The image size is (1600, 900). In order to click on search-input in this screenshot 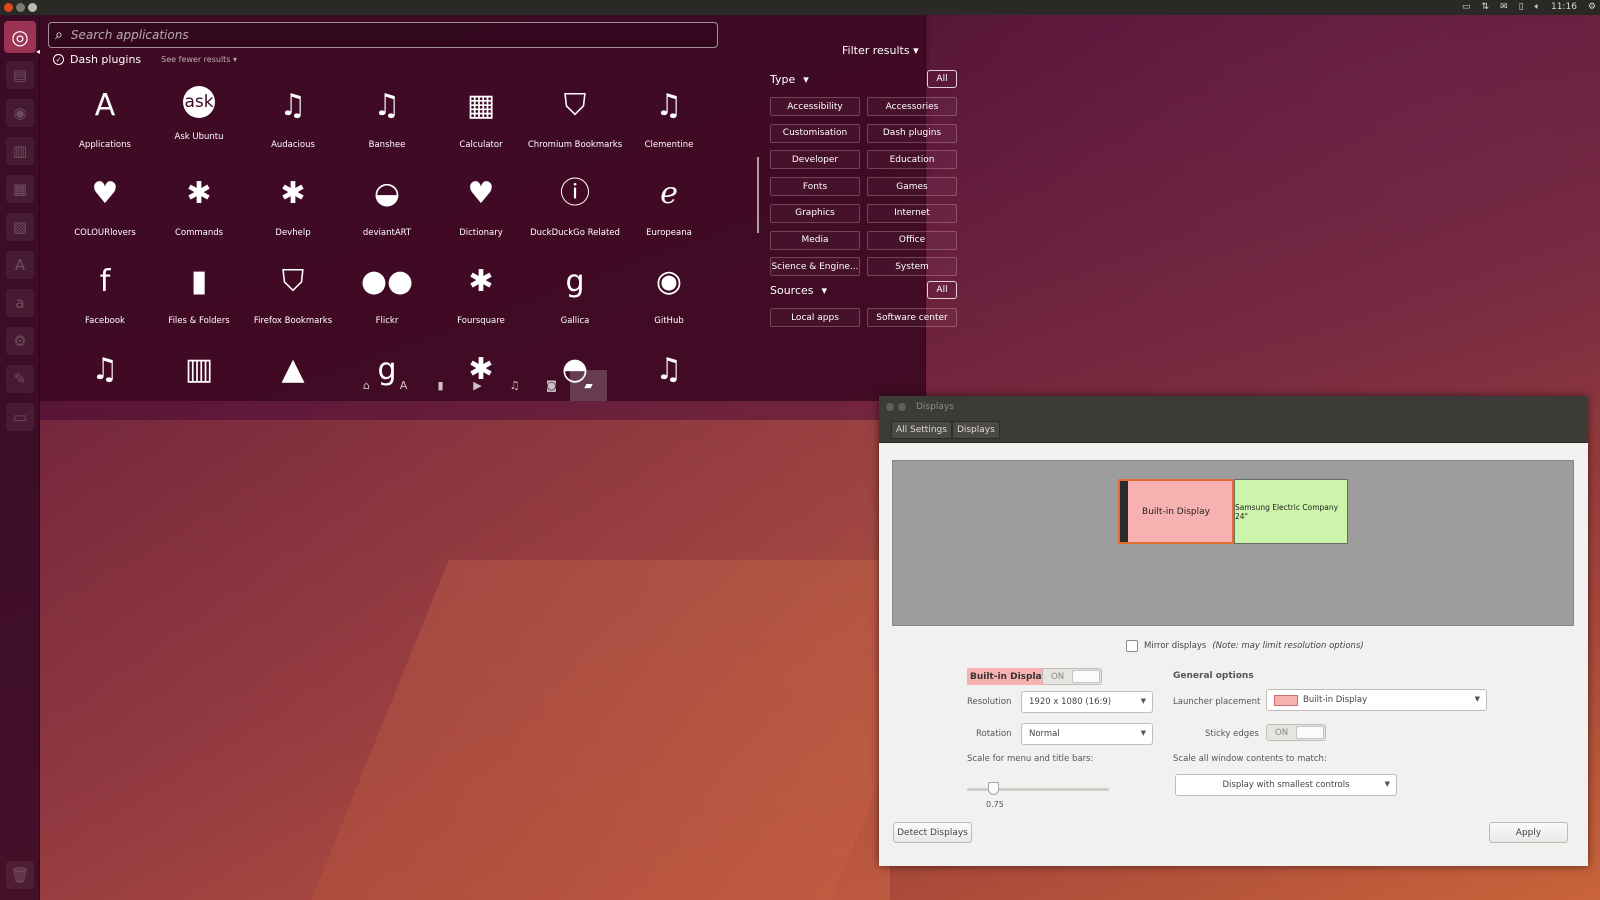, I will do `click(370, 35)`.